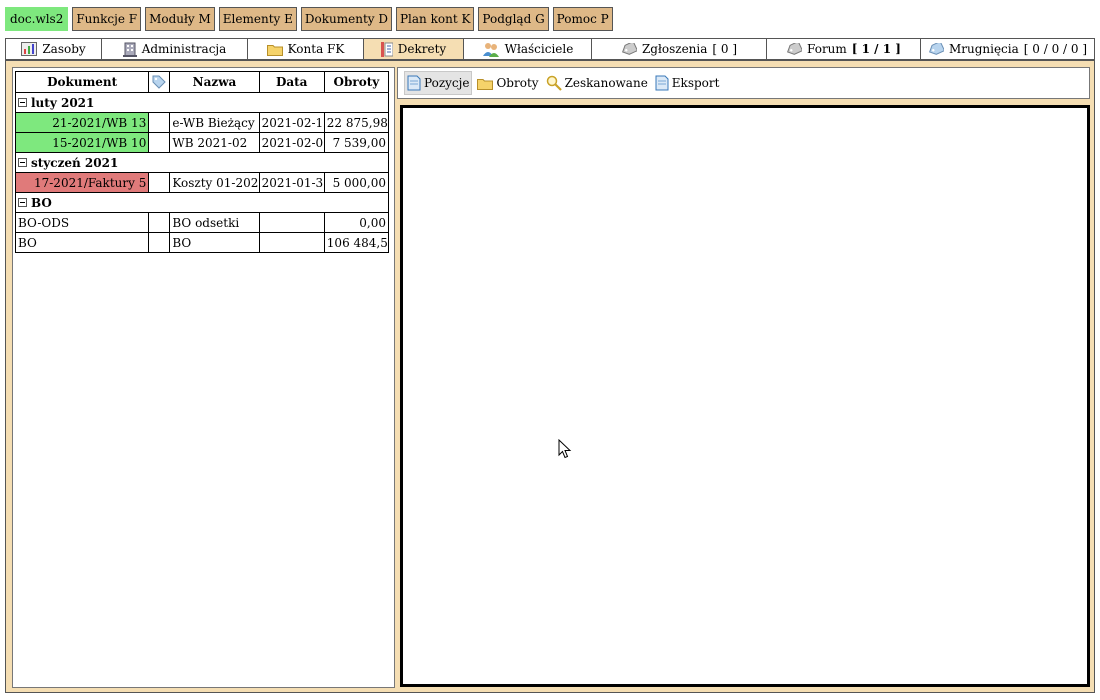  What do you see at coordinates (356, 142) in the screenshot?
I see `cell-turnover: 7 539,00` at bounding box center [356, 142].